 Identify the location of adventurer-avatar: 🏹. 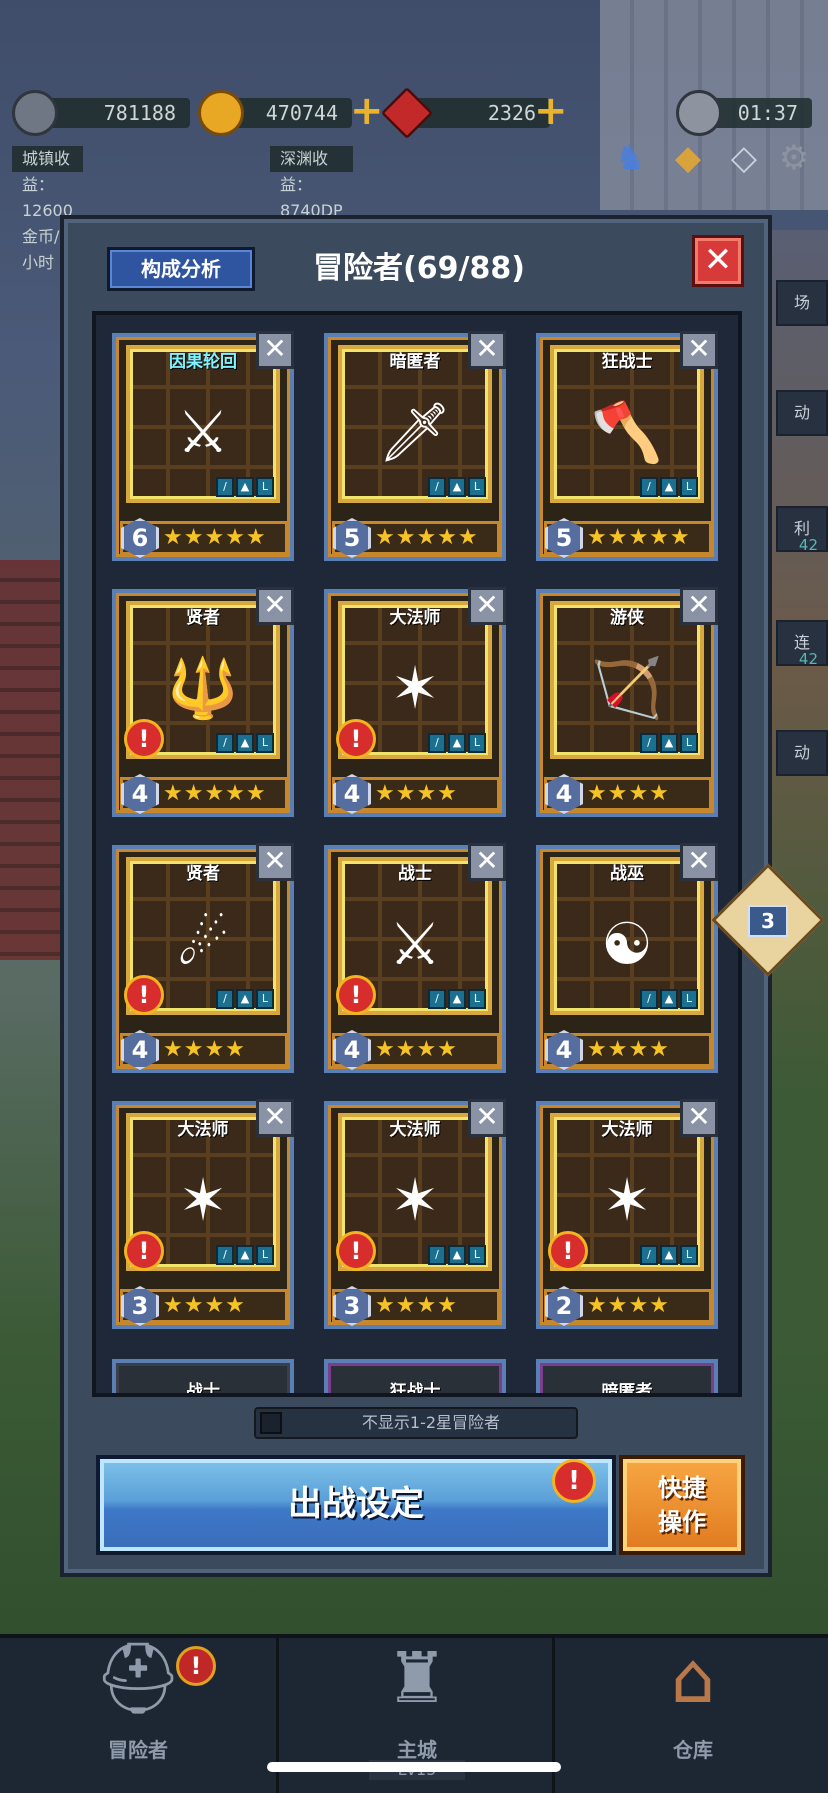
(627, 688).